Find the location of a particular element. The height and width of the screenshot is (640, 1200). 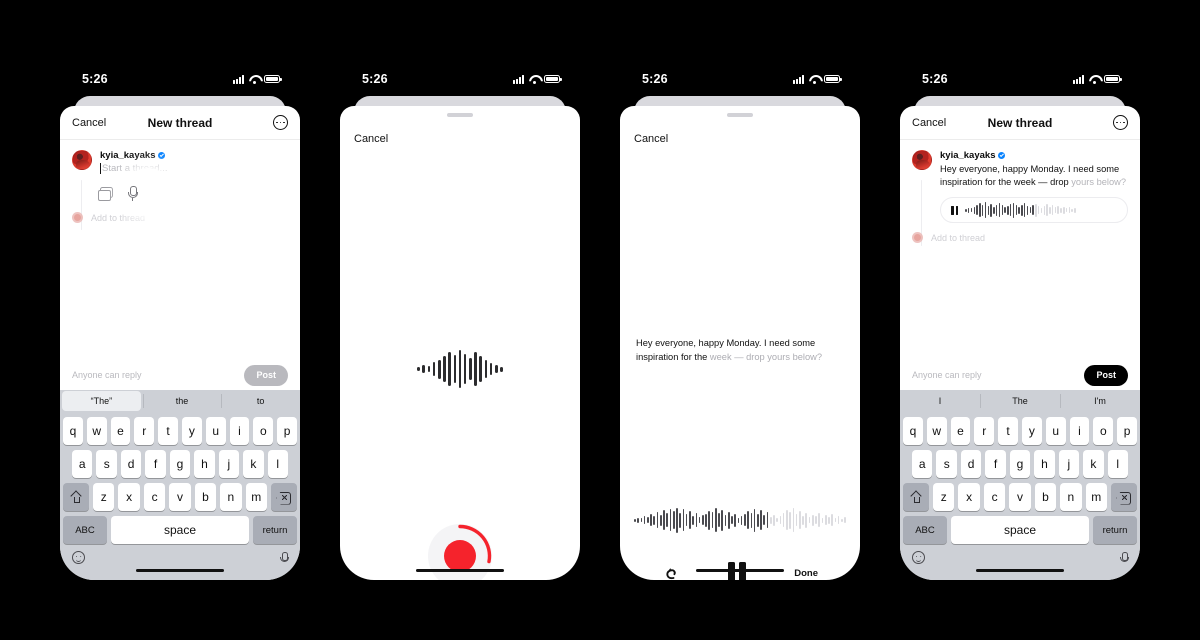

media-icon is located at coordinates (105, 193).